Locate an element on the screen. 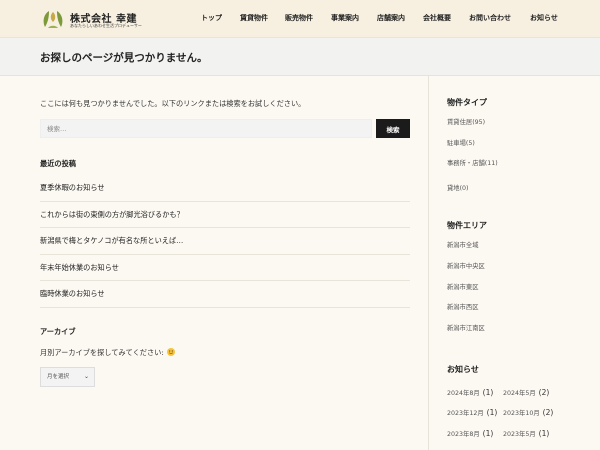  nav-sales: 販売物件 is located at coordinates (299, 18).